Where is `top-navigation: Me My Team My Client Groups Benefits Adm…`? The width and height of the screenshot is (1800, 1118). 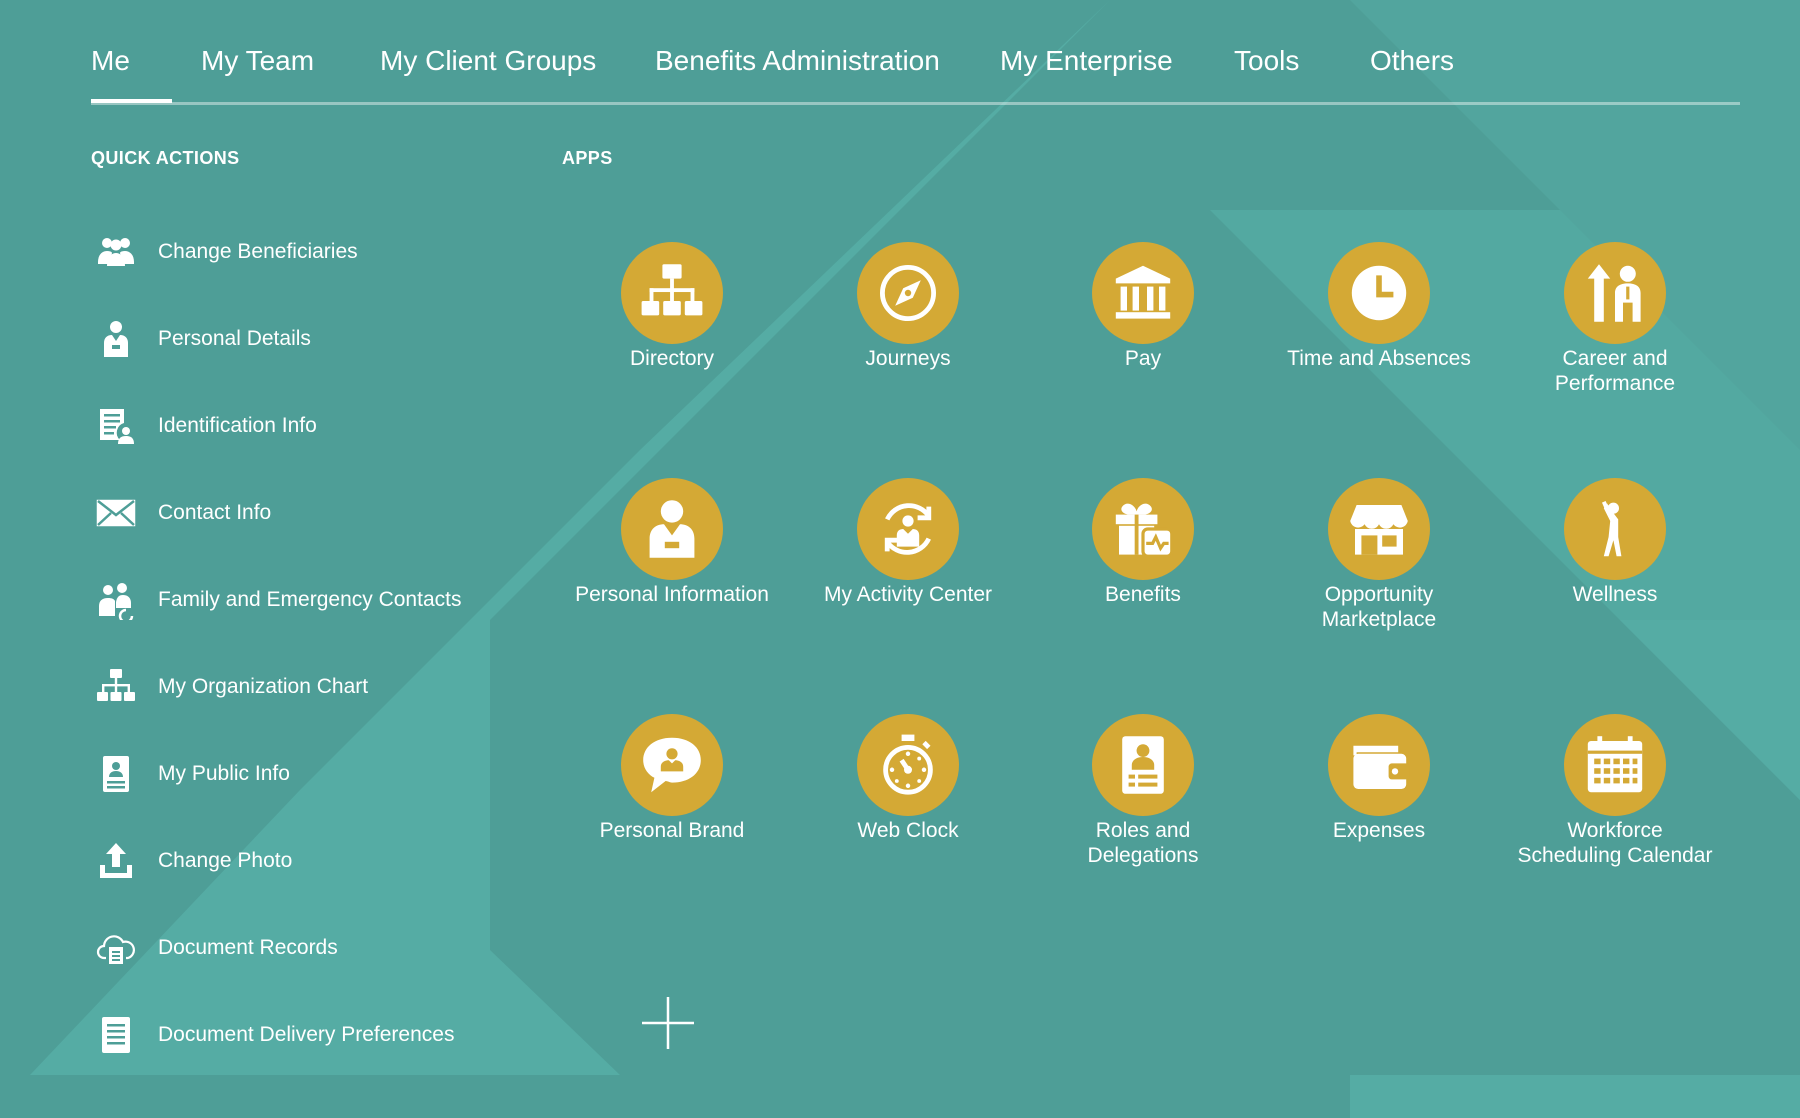
top-navigation: Me My Team My Client Groups Benefits Adm… is located at coordinates (915, 72).